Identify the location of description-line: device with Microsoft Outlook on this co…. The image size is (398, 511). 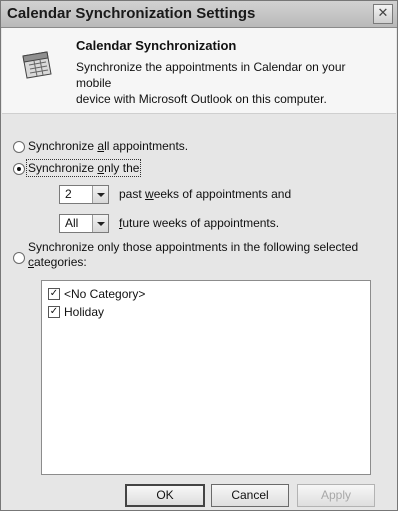
(201, 99).